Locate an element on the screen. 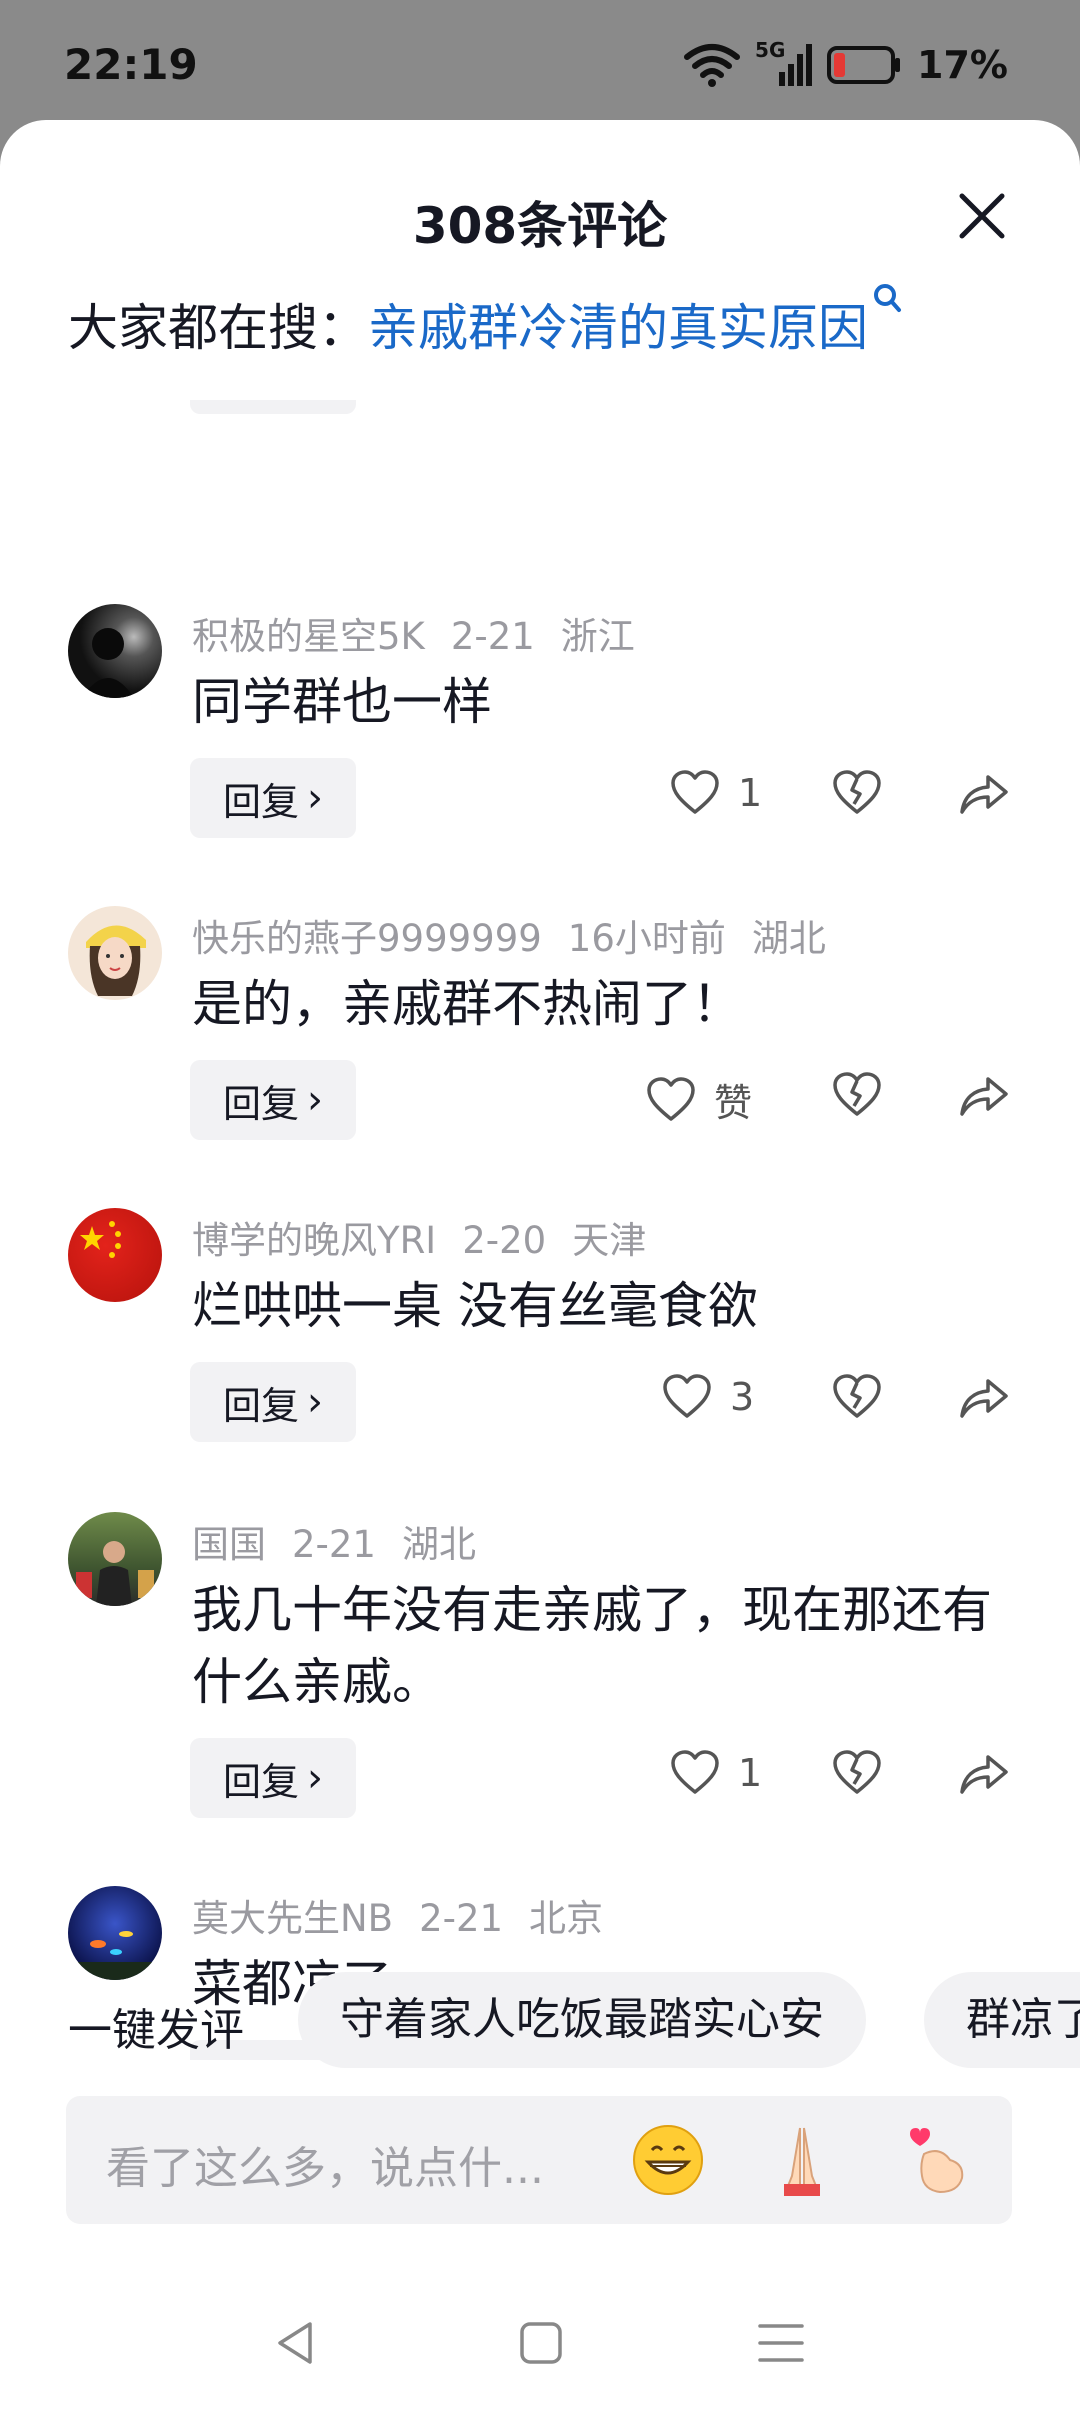 This screenshot has width=1080, height=2412. comment-actions: 回复 › 3 is located at coordinates (540, 1402).